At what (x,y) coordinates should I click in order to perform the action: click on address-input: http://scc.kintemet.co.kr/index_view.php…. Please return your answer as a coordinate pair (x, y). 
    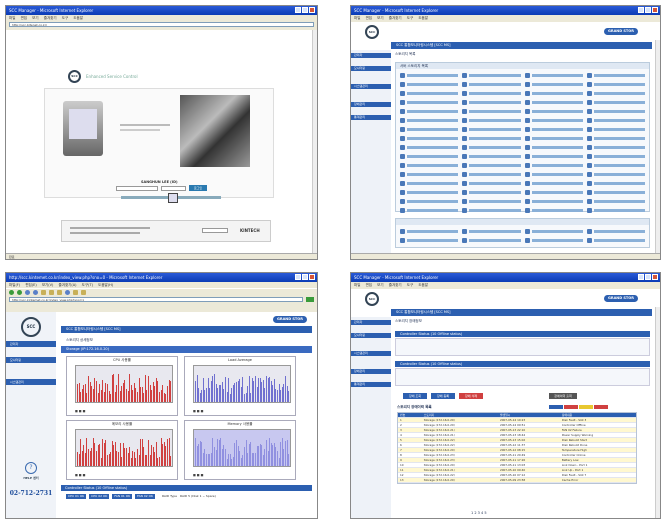
    Looking at the image, I should click on (156, 299).